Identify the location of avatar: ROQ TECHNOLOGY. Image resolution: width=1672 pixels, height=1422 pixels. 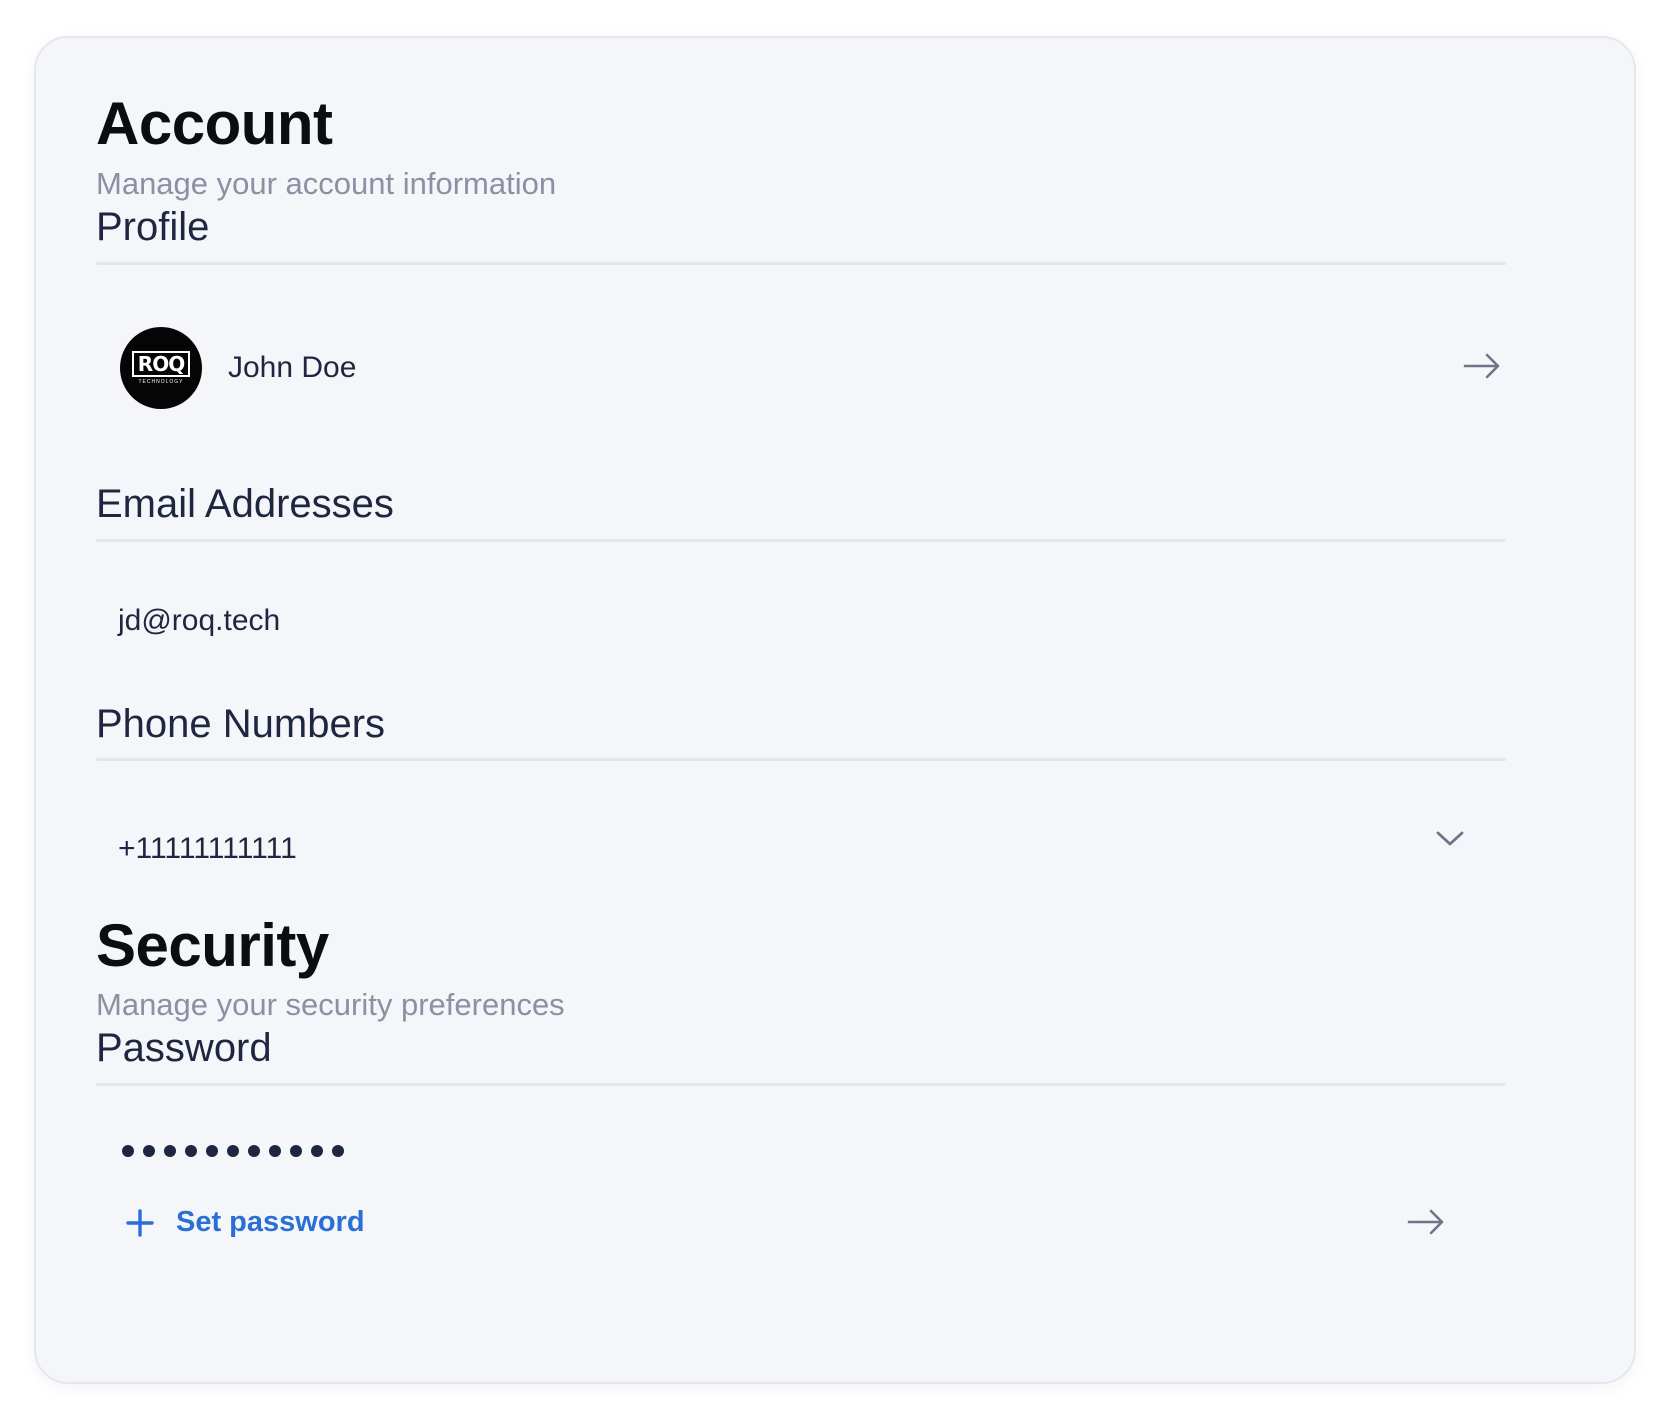
(161, 368).